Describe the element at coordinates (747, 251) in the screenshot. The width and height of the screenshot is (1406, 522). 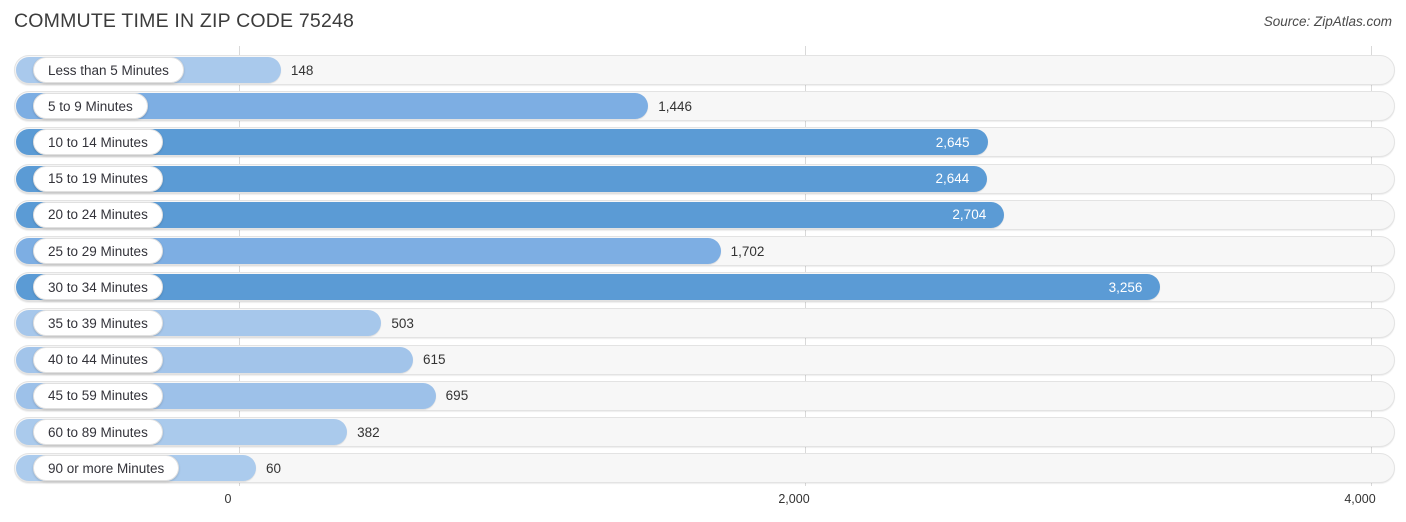
I see `bar-value-label: 1,702` at that location.